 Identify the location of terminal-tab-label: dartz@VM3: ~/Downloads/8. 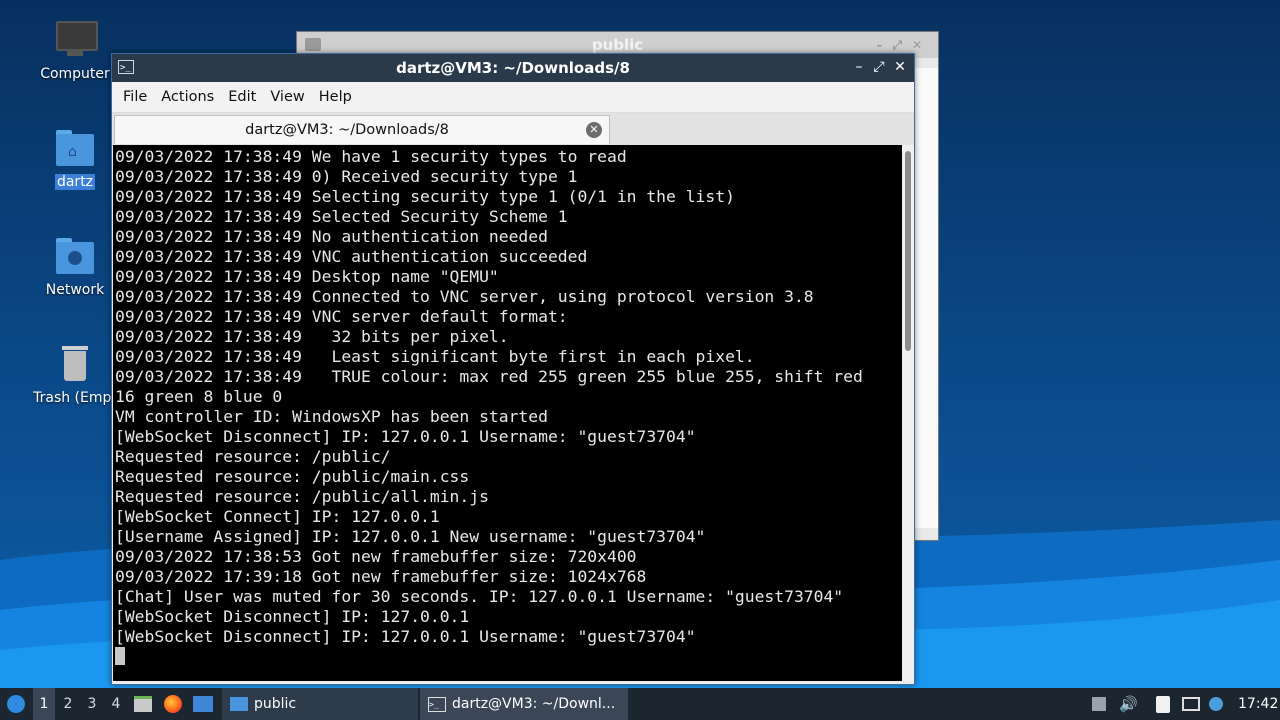
(347, 130).